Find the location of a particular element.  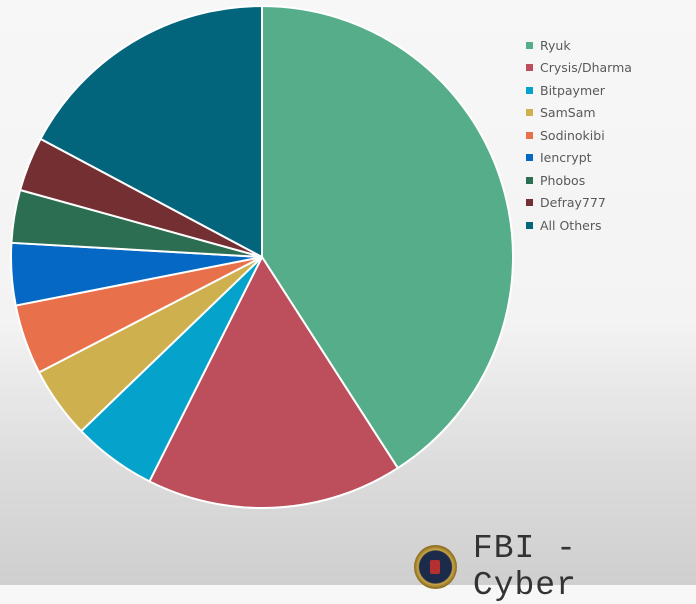

legend-item: Bitpaymer is located at coordinates (579, 90).